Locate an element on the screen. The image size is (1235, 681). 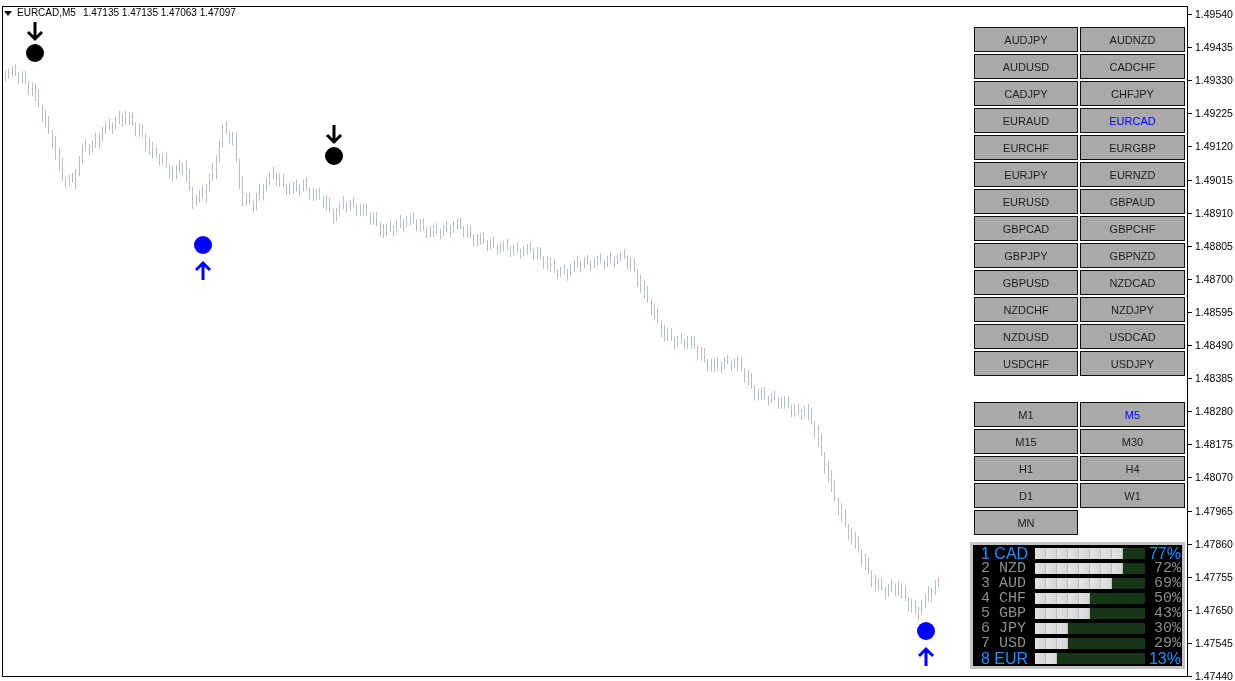
symbol-button: NZDJPY is located at coordinates (1132, 309).